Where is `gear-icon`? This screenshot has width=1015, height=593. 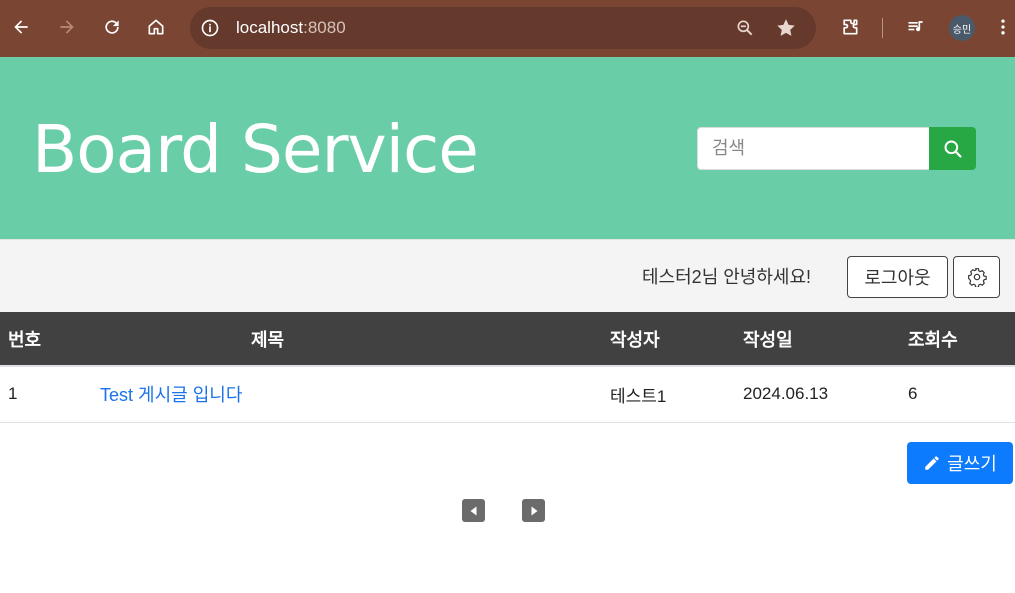
gear-icon is located at coordinates (977, 277).